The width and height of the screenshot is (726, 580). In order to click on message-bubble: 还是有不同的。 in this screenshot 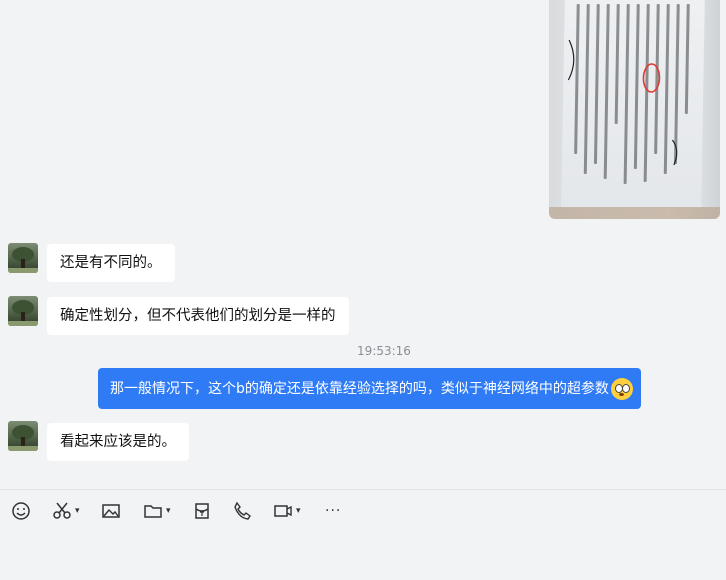, I will do `click(111, 263)`.